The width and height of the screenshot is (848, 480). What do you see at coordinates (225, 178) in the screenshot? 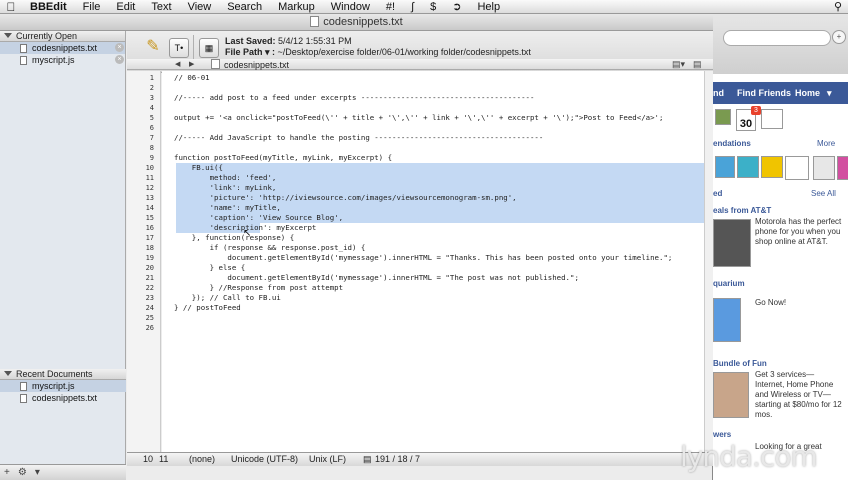
I see `code-line: method: 'feed',` at bounding box center [225, 178].